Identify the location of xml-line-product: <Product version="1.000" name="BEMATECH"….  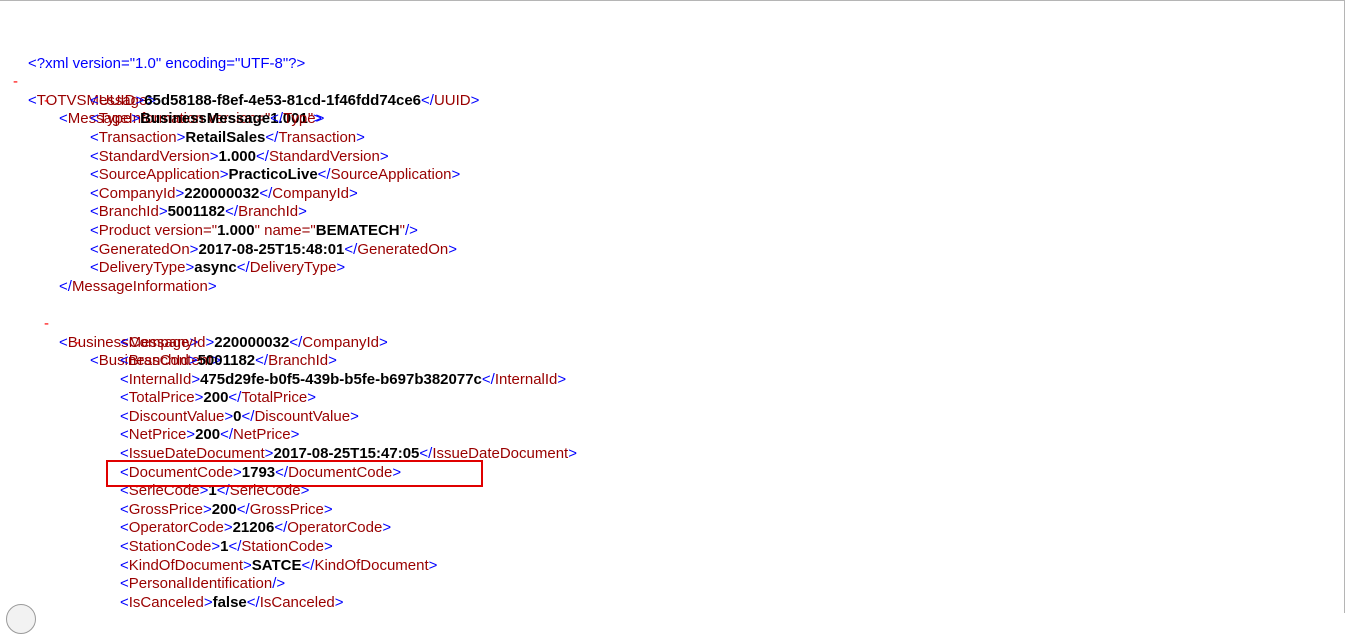
(254, 230).